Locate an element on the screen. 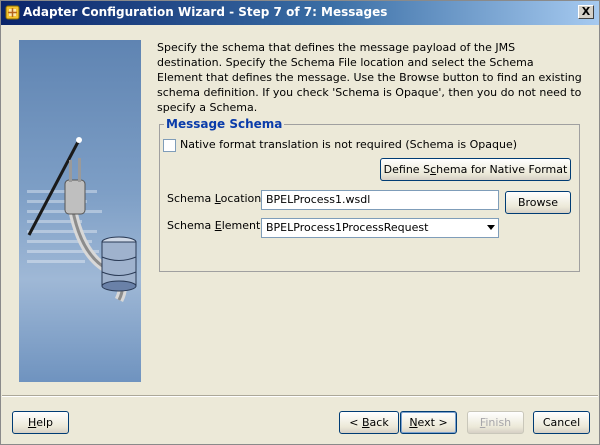 This screenshot has height=445, width=600. schema-element-select: BPELProcess1ProcessRequest is located at coordinates (380, 228).